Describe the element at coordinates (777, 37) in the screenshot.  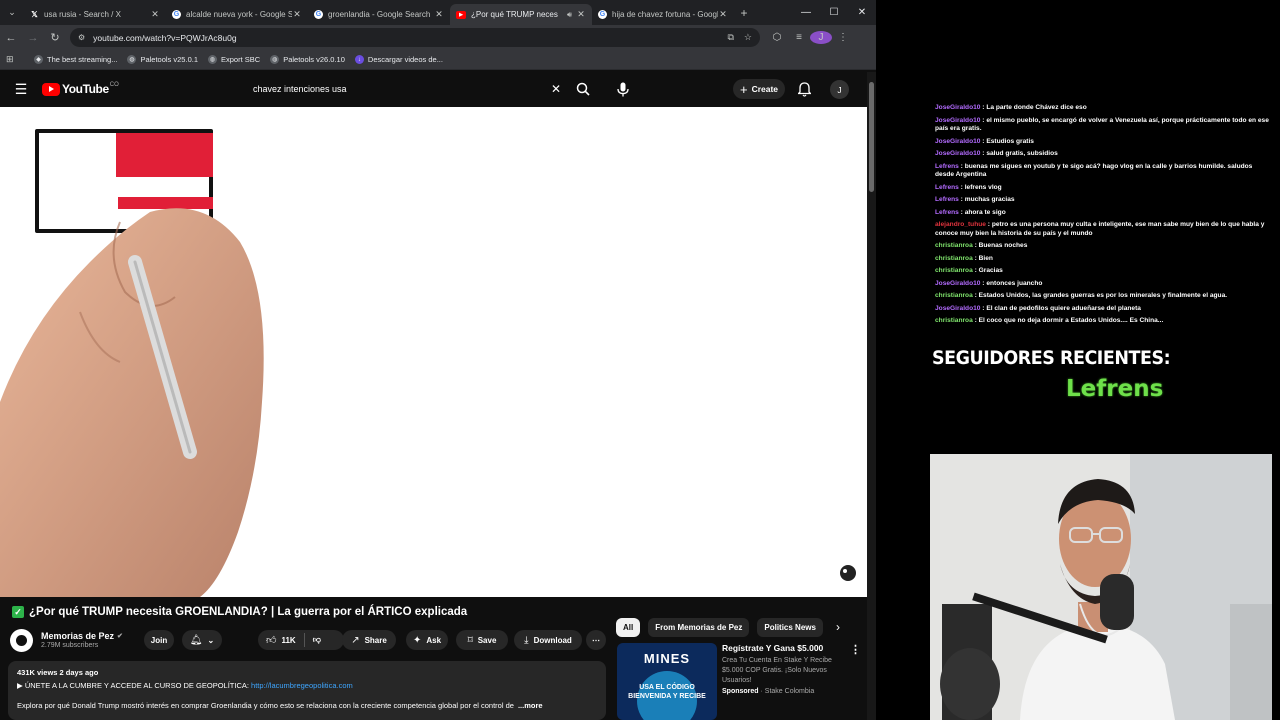
I see `extensions-icon: ⬡` at that location.